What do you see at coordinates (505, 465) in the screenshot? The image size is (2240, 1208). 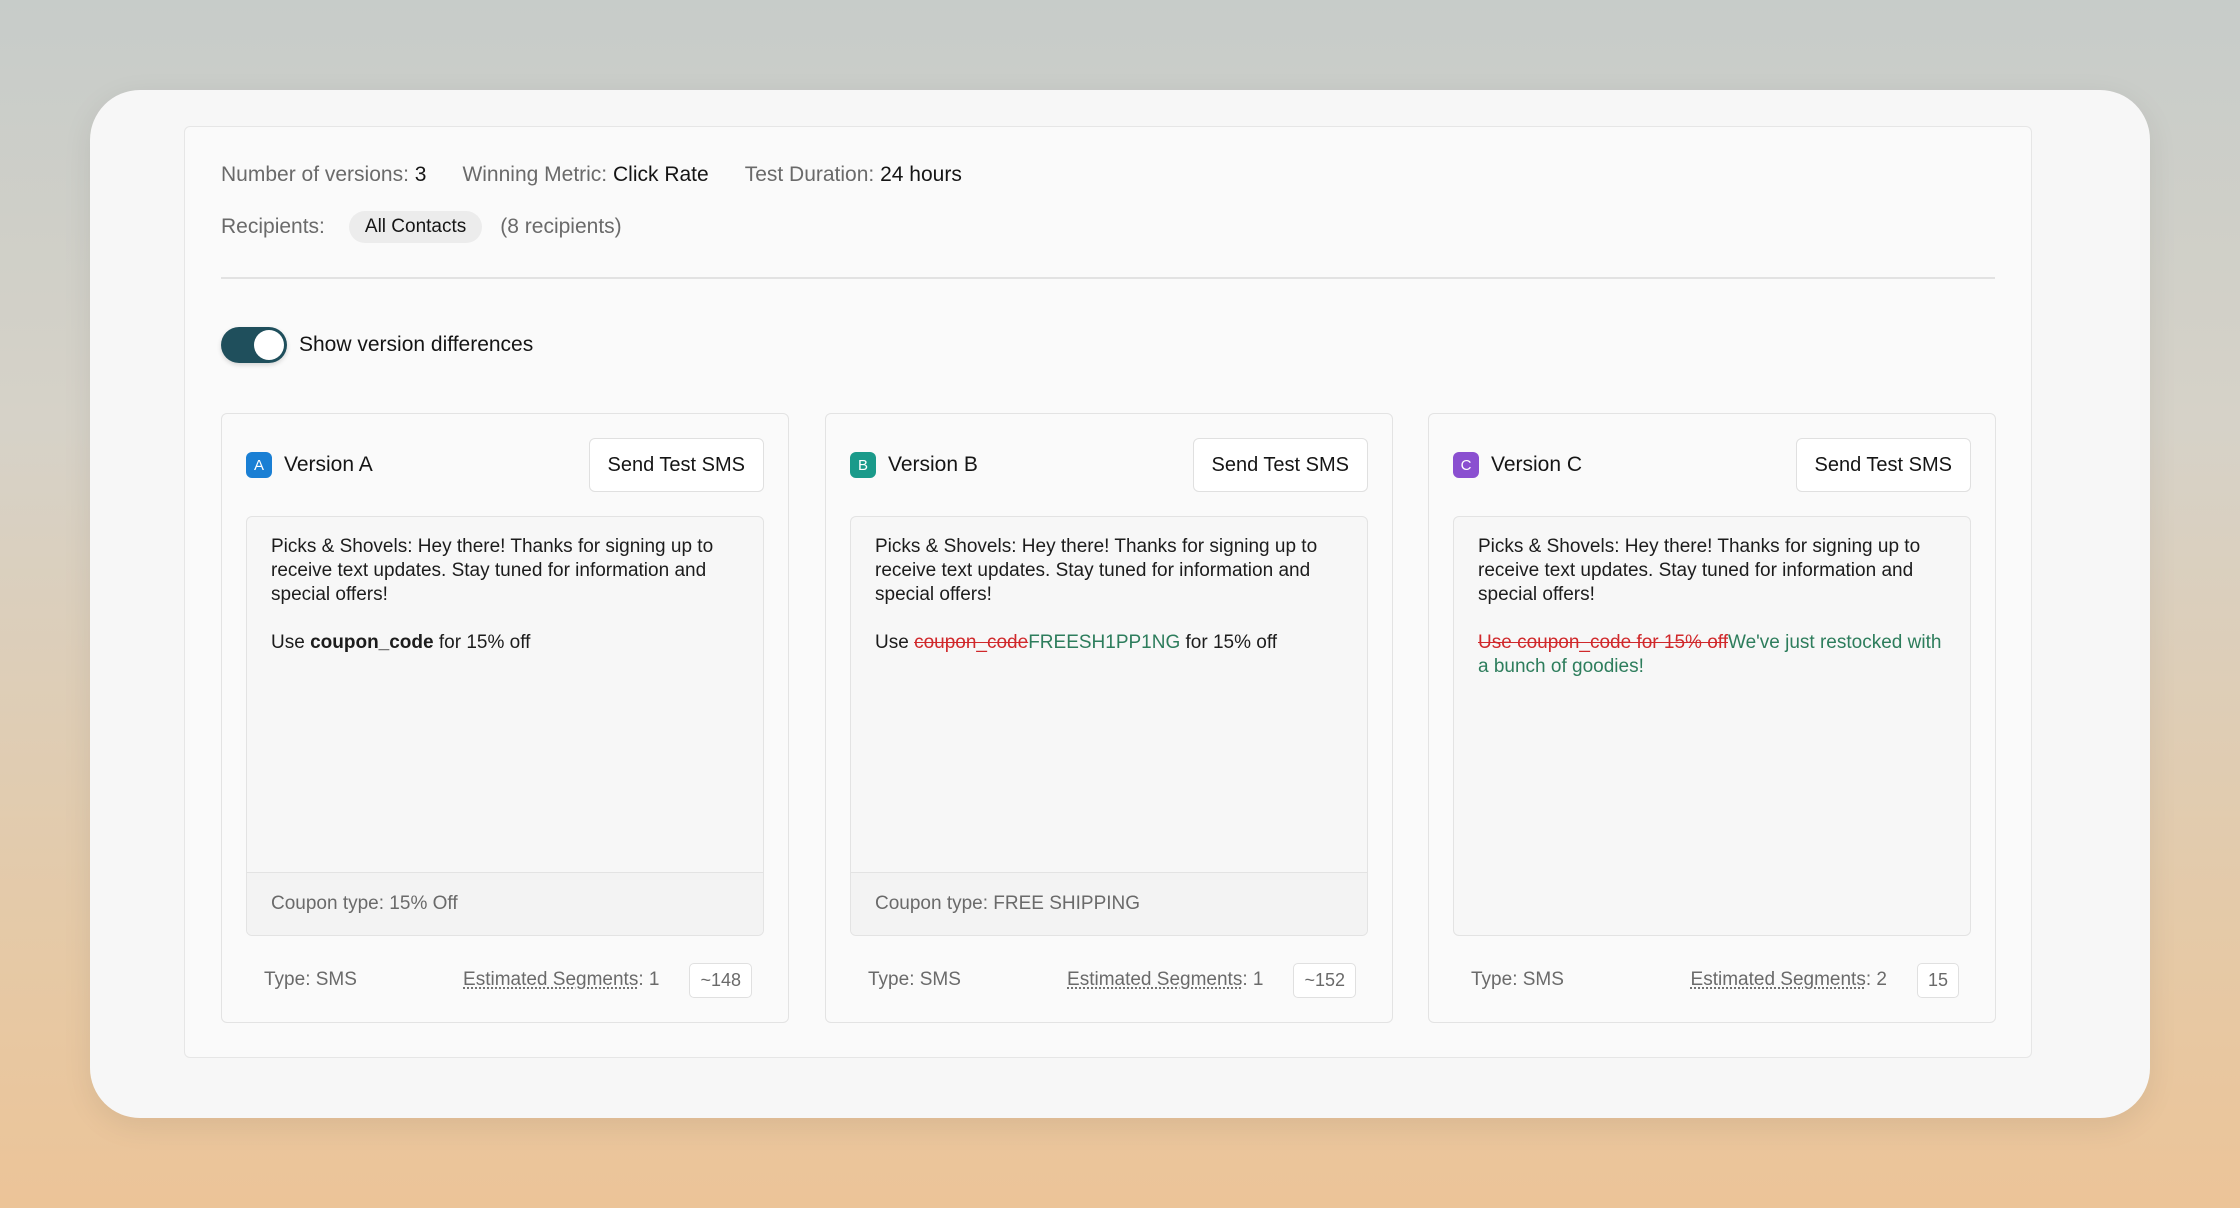 I see `version-header: A Version A Send Test SMS` at bounding box center [505, 465].